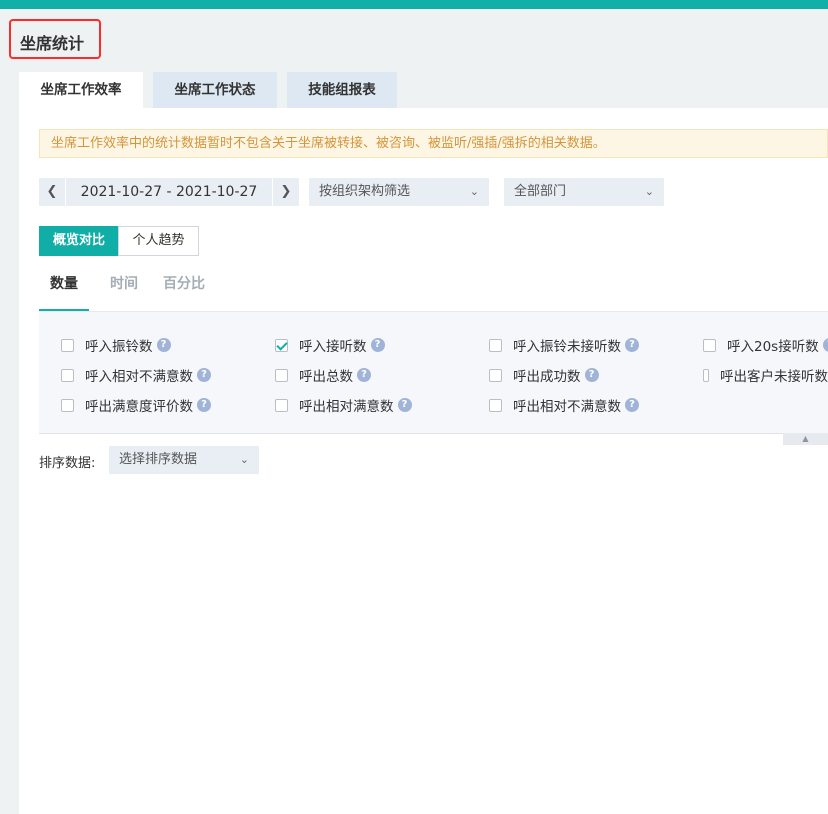  What do you see at coordinates (567, 347) in the screenshot?
I see `metric-label: 呼入振铃未接听数` at bounding box center [567, 347].